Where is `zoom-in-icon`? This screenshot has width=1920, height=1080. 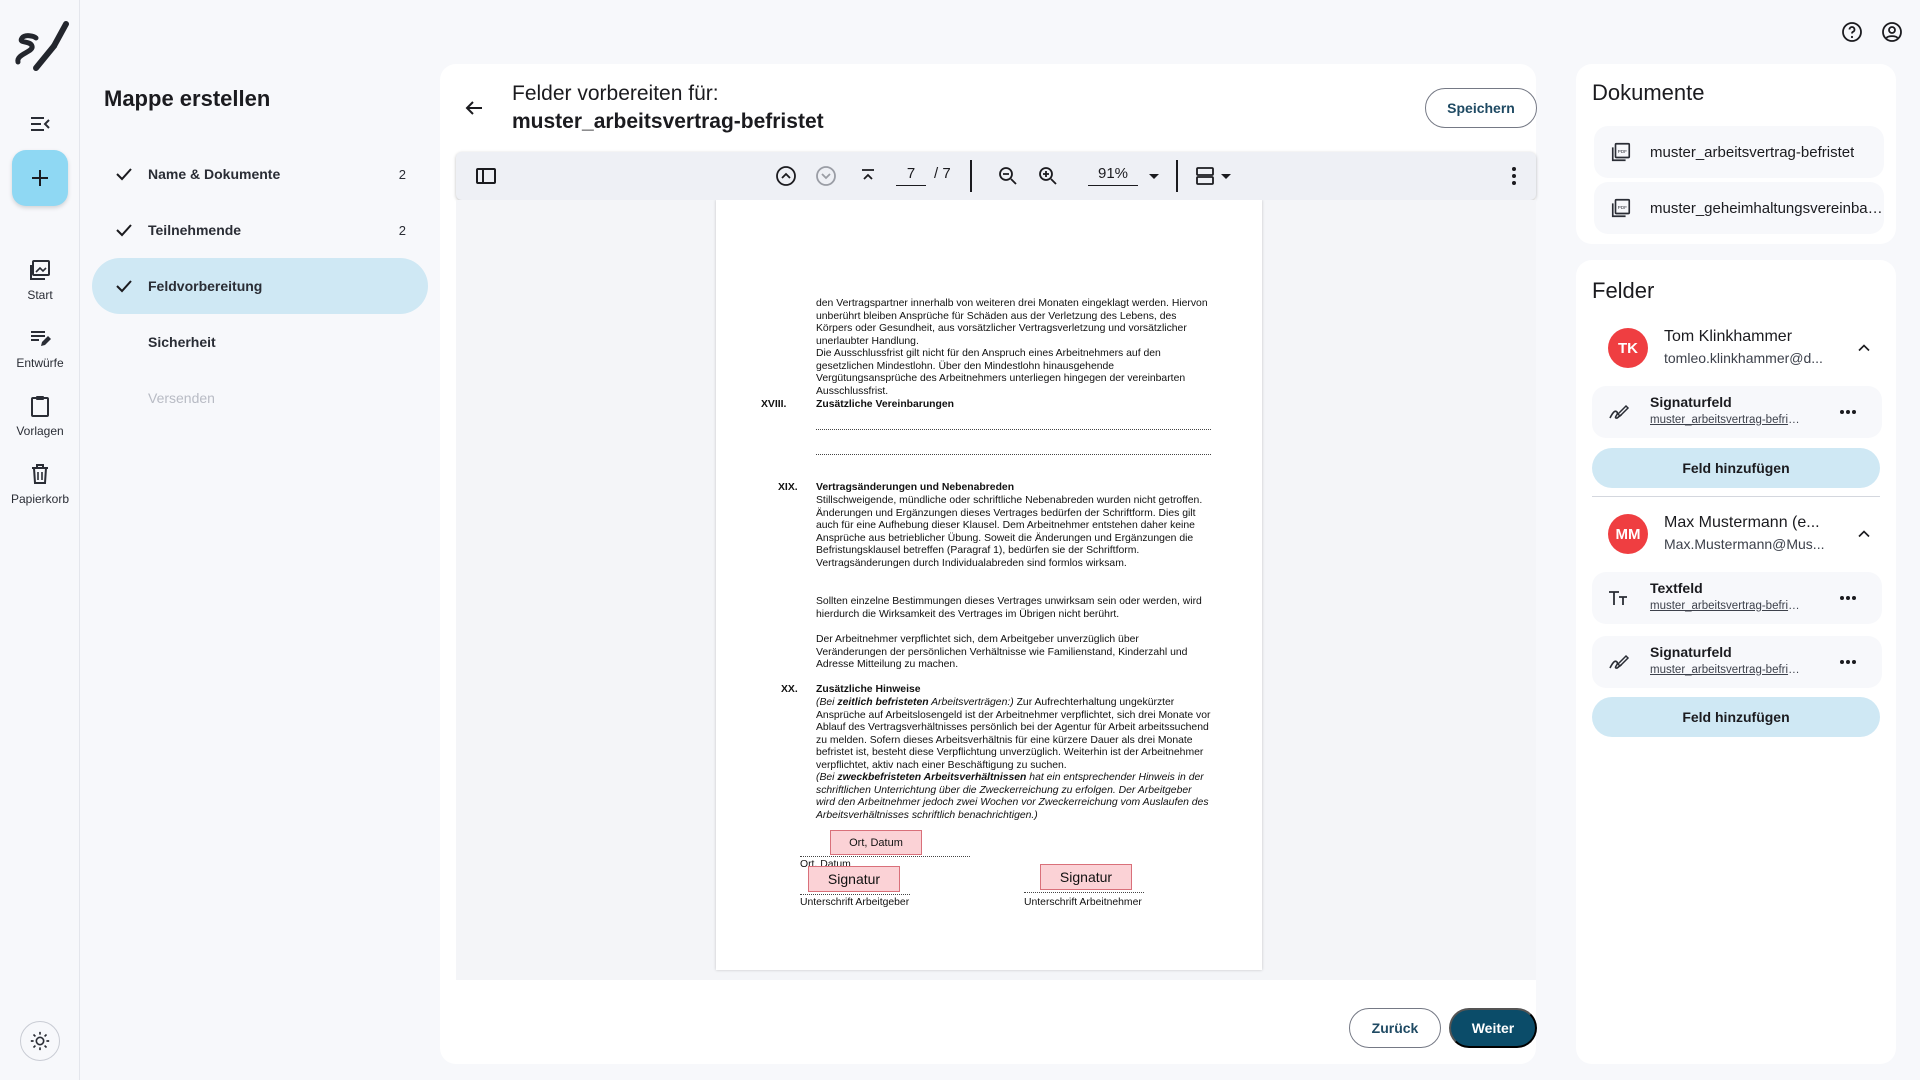 zoom-in-icon is located at coordinates (1048, 176).